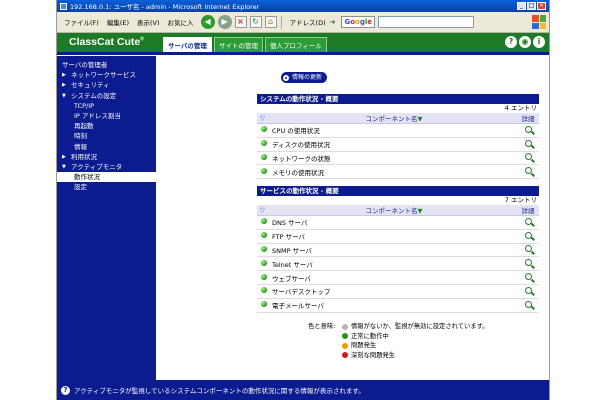  I want to click on sidebar-item-info: 情報, so click(106, 147).